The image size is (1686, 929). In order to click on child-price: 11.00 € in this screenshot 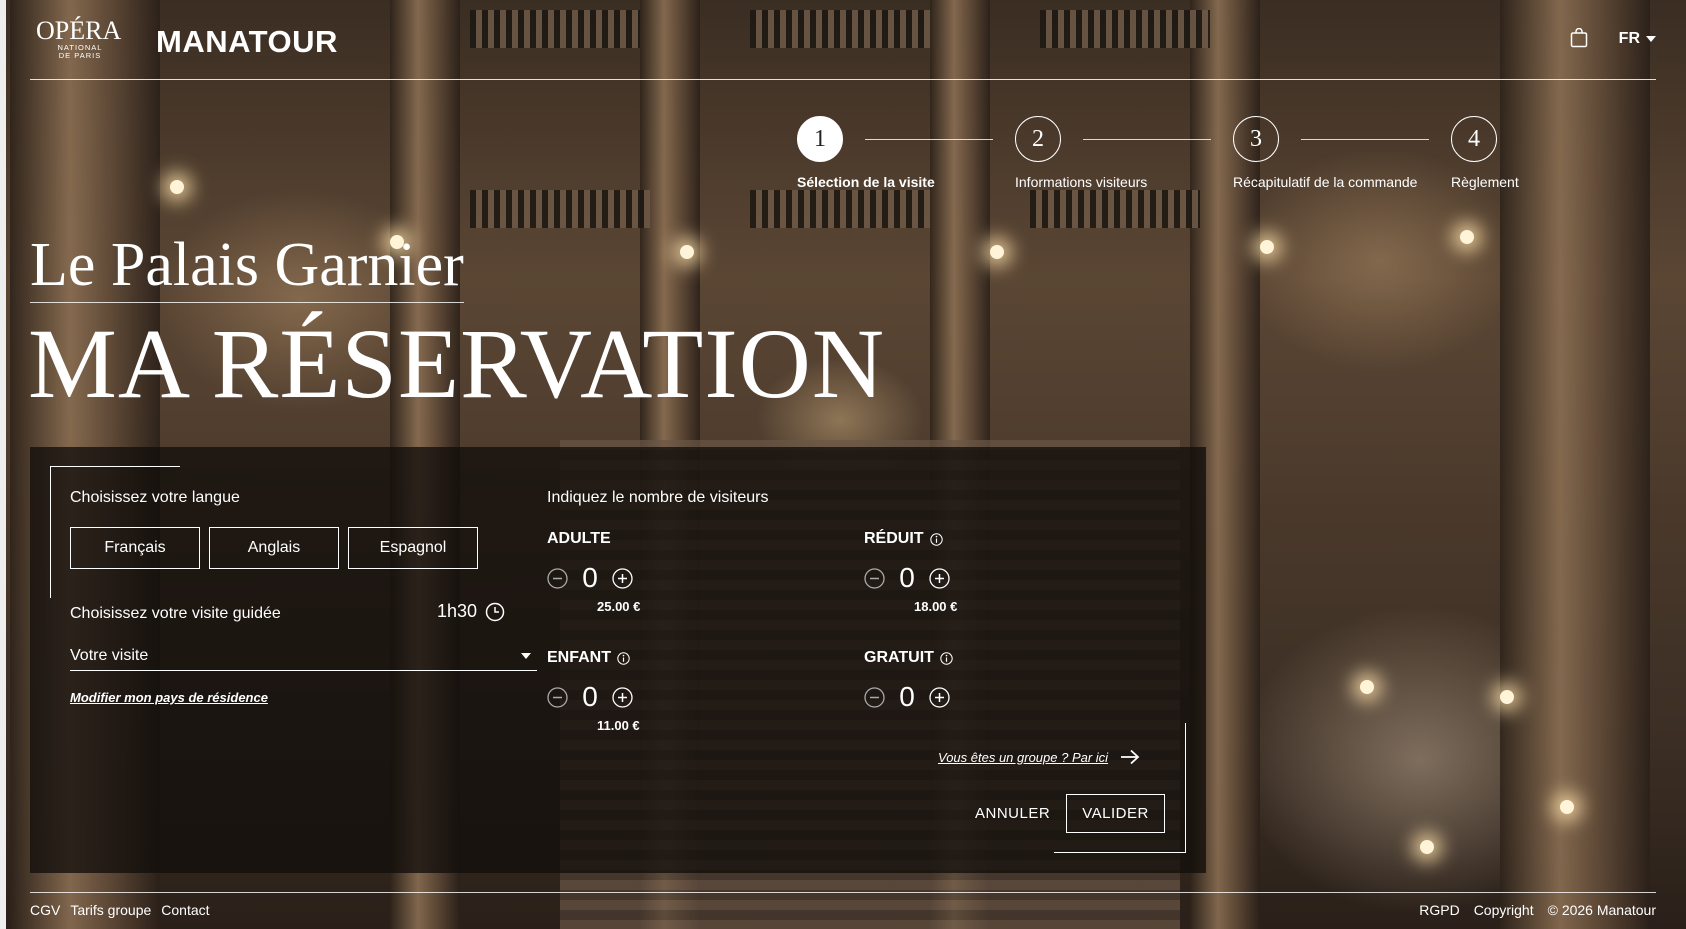, I will do `click(618, 725)`.